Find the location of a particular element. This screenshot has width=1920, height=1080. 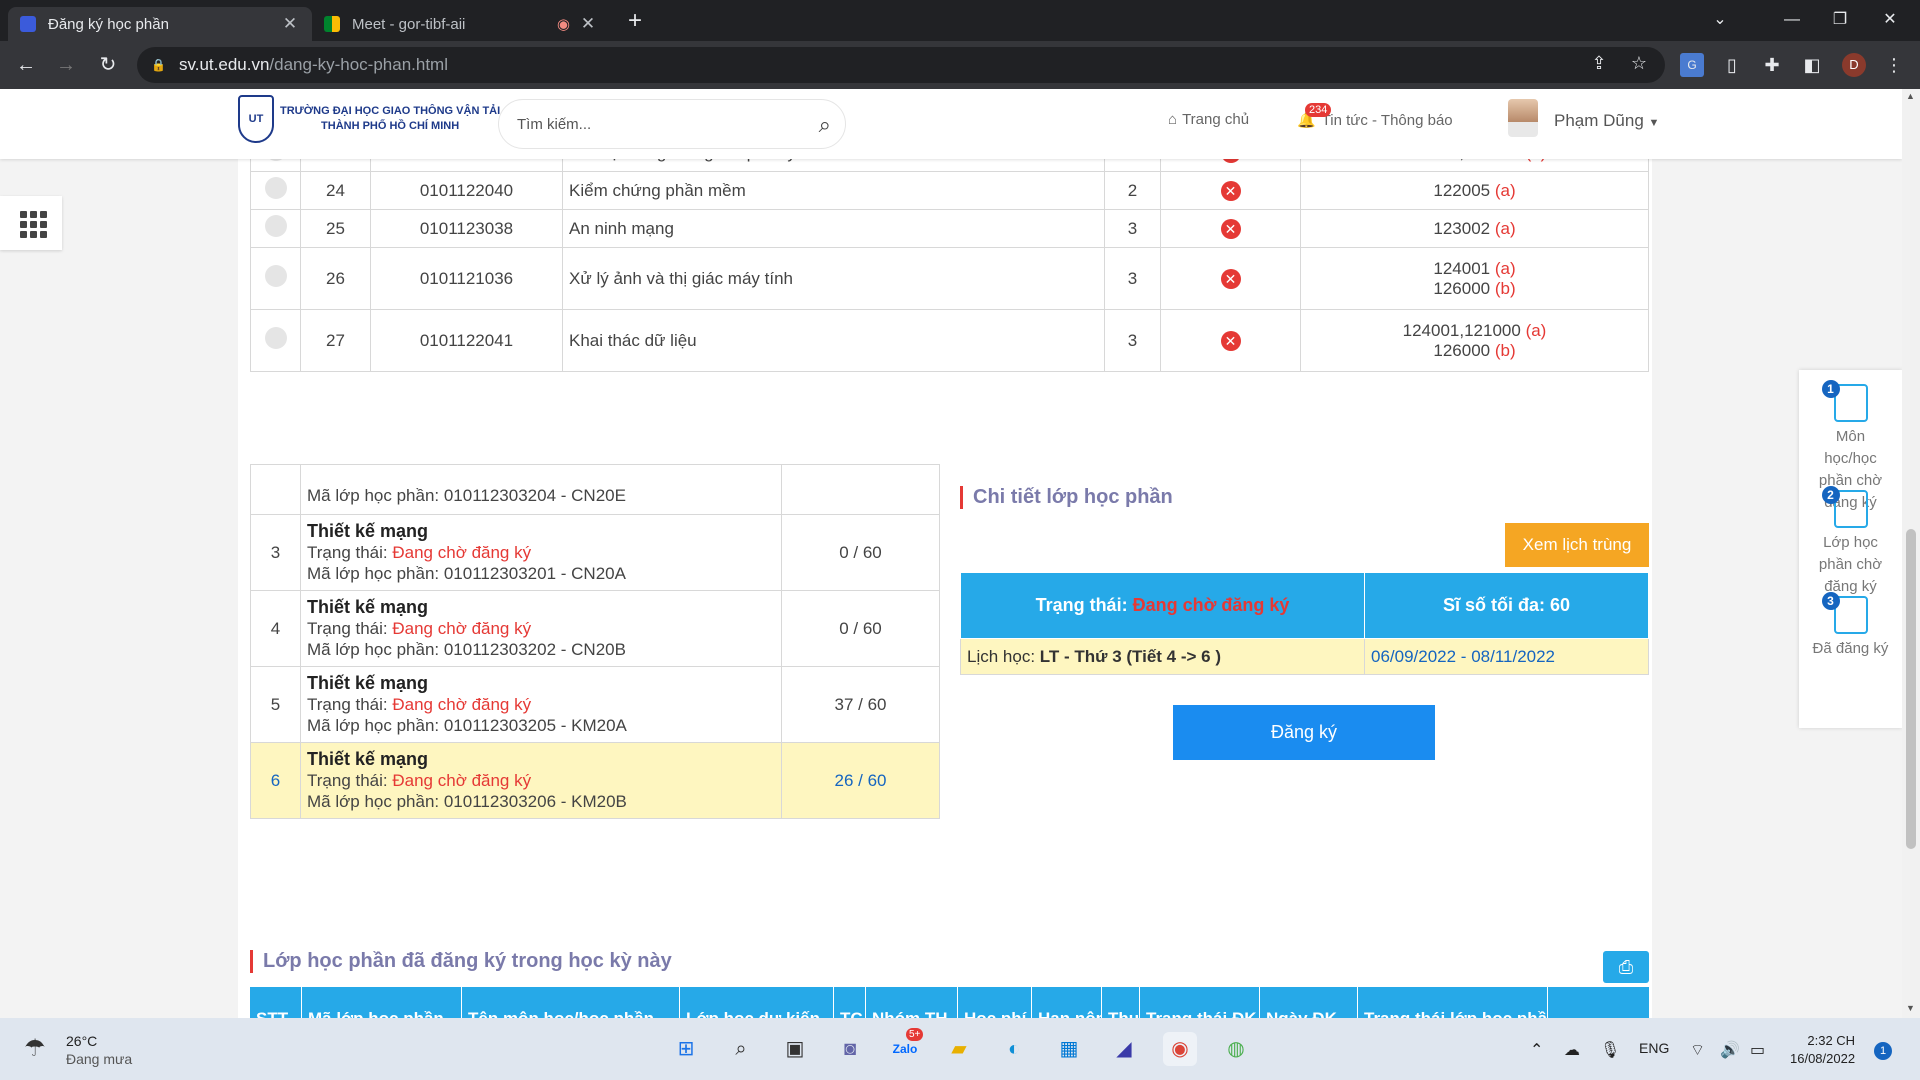

class-row-partial: Mã lớp học phần: 010112303204 - CN20E is located at coordinates (595, 489).